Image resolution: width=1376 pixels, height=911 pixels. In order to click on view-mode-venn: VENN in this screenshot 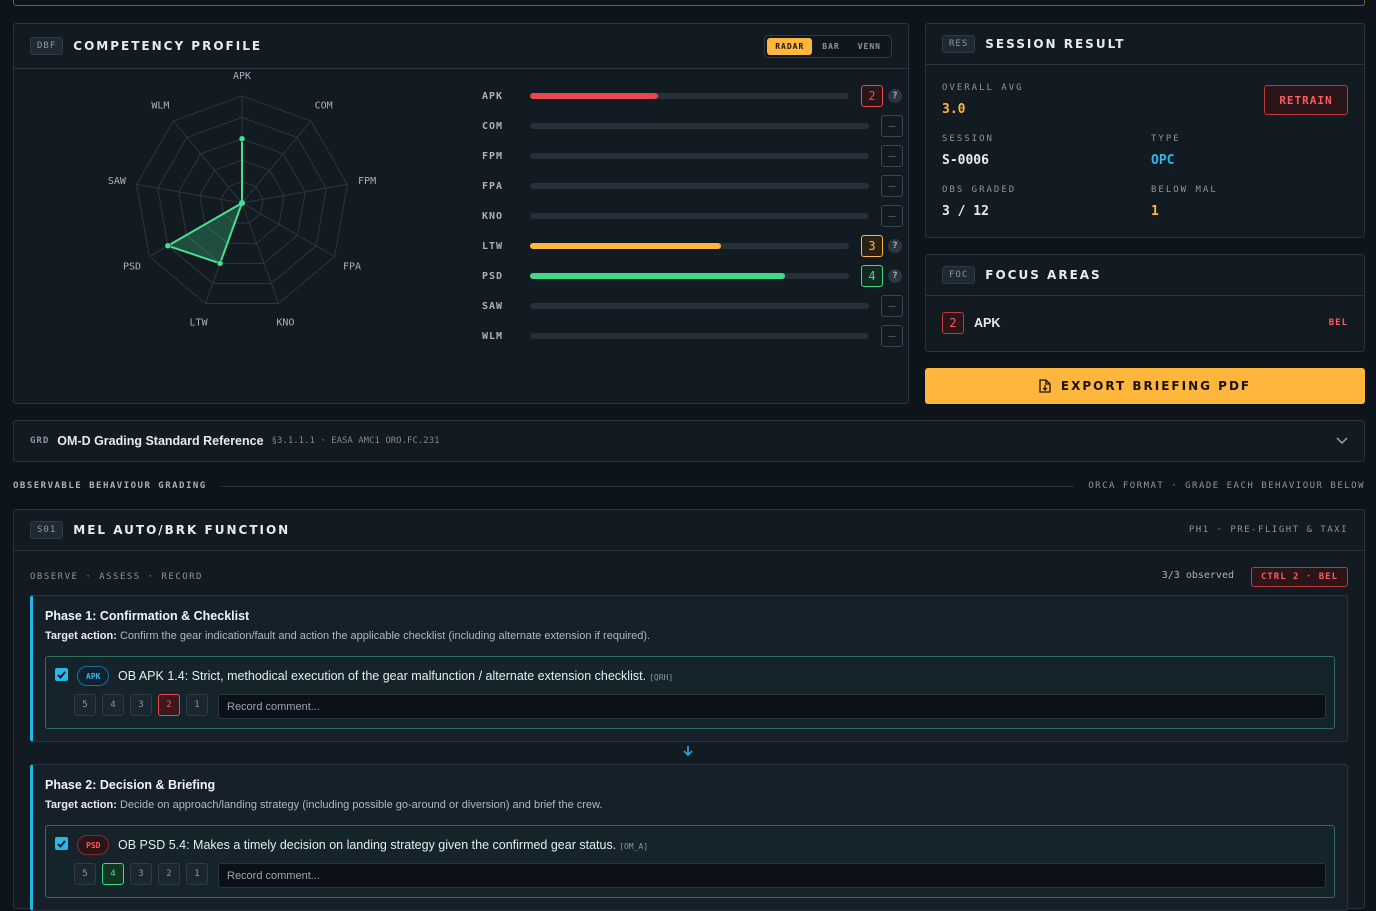, I will do `click(869, 46)`.